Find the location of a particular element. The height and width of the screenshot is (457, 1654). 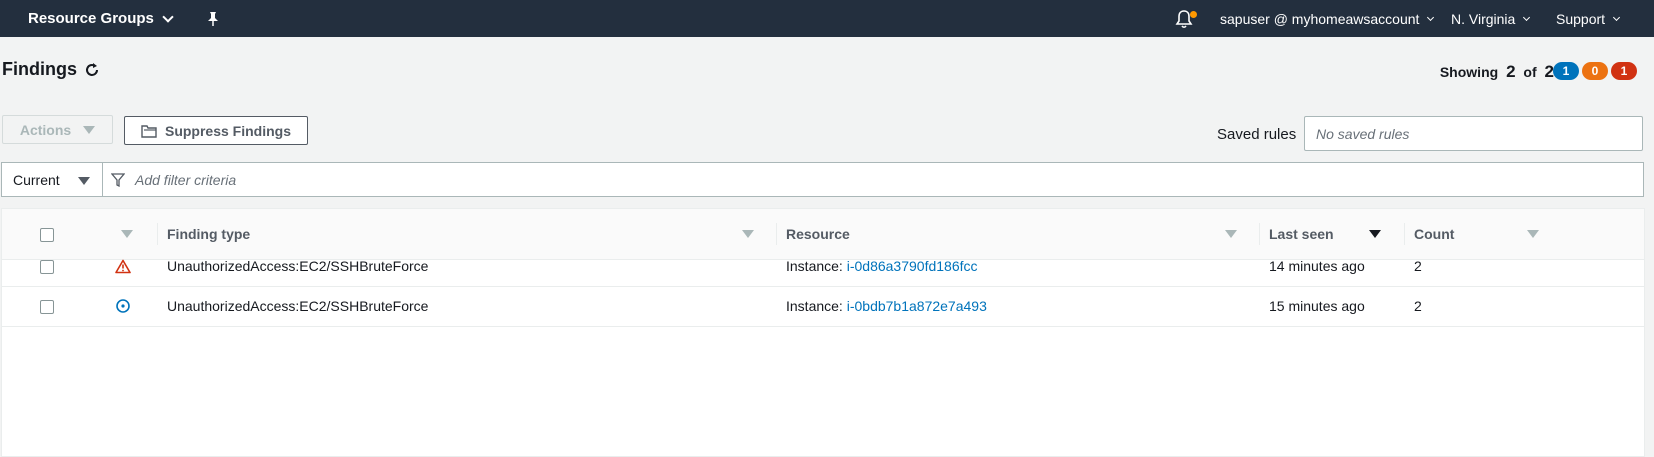

last-seen-cell: 15 minutes ago is located at coordinates (1317, 306).